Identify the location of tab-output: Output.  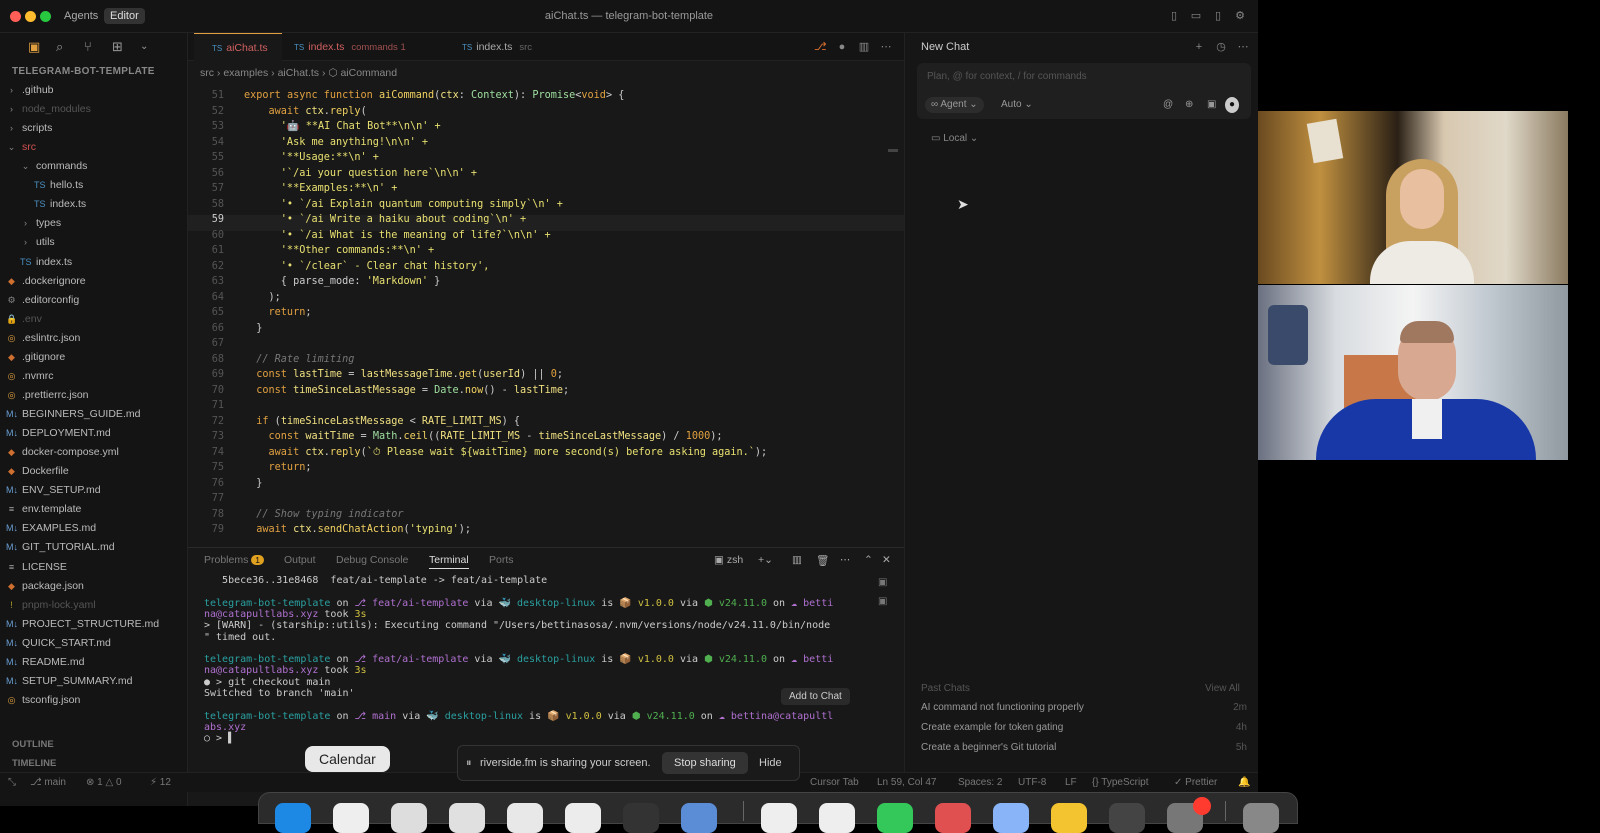
(300, 560).